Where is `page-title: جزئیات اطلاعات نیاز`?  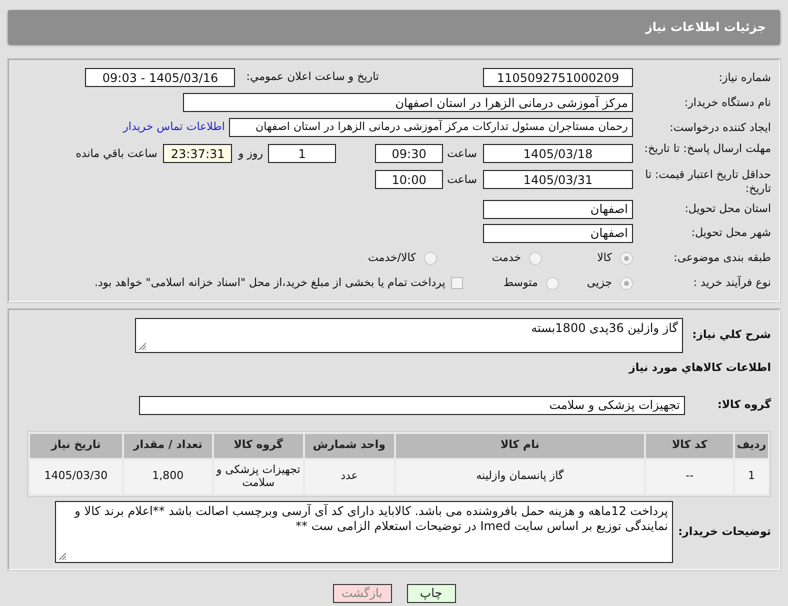
page-title: جزئیات اطلاعات نیاز is located at coordinates (705, 27).